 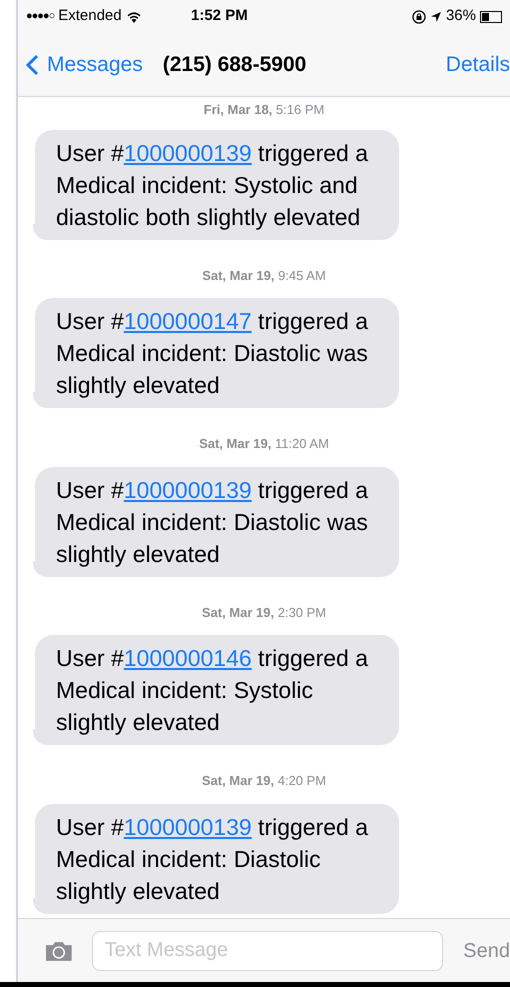 I want to click on message-text: User #1000000146 triggered a Medical incident: Systolic slightly elevated, so click(x=212, y=690).